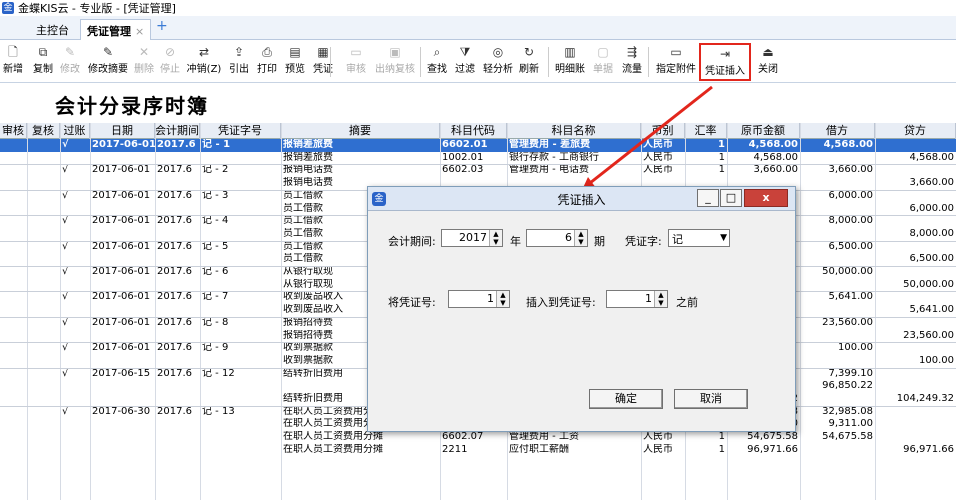 Image resolution: width=956 pixels, height=500 pixels. What do you see at coordinates (763, 131) in the screenshot?
I see `column-header-amount: 原币金额` at bounding box center [763, 131].